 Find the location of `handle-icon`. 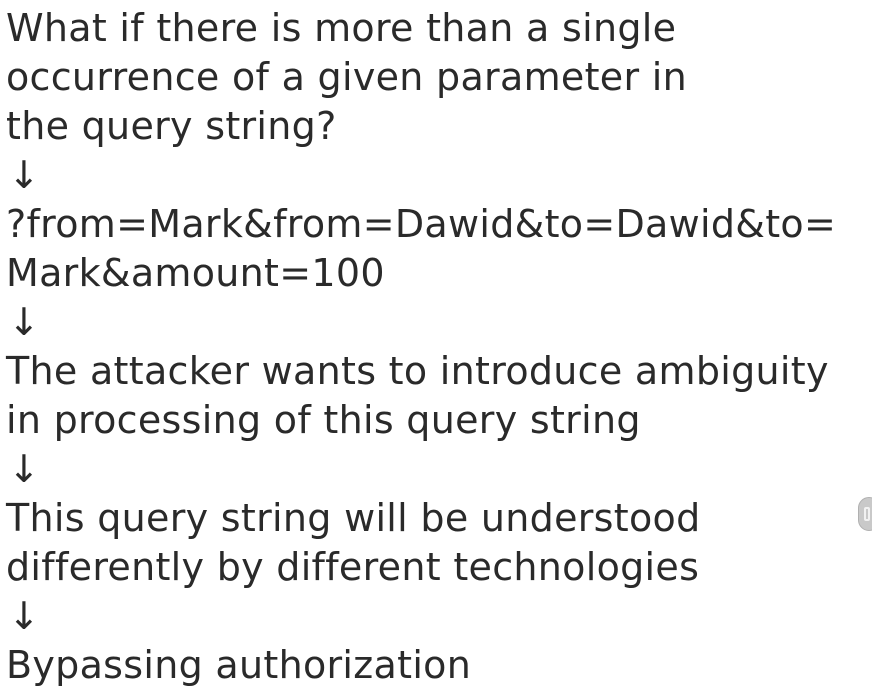

handle-icon is located at coordinates (867, 514).